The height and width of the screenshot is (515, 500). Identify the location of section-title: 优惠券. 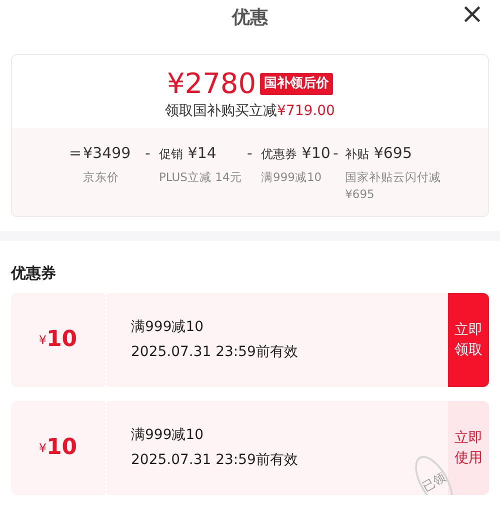
(34, 273).